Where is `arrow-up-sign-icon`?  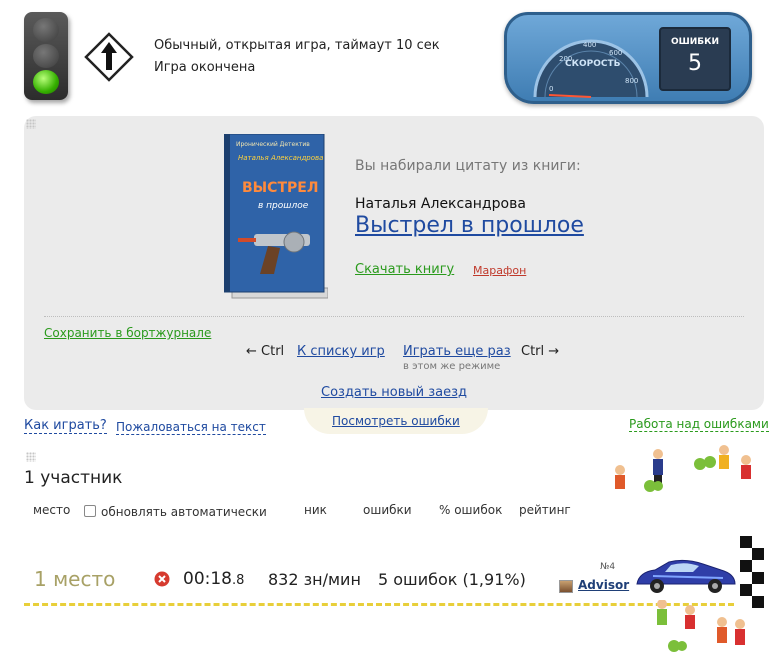 arrow-up-sign-icon is located at coordinates (109, 57).